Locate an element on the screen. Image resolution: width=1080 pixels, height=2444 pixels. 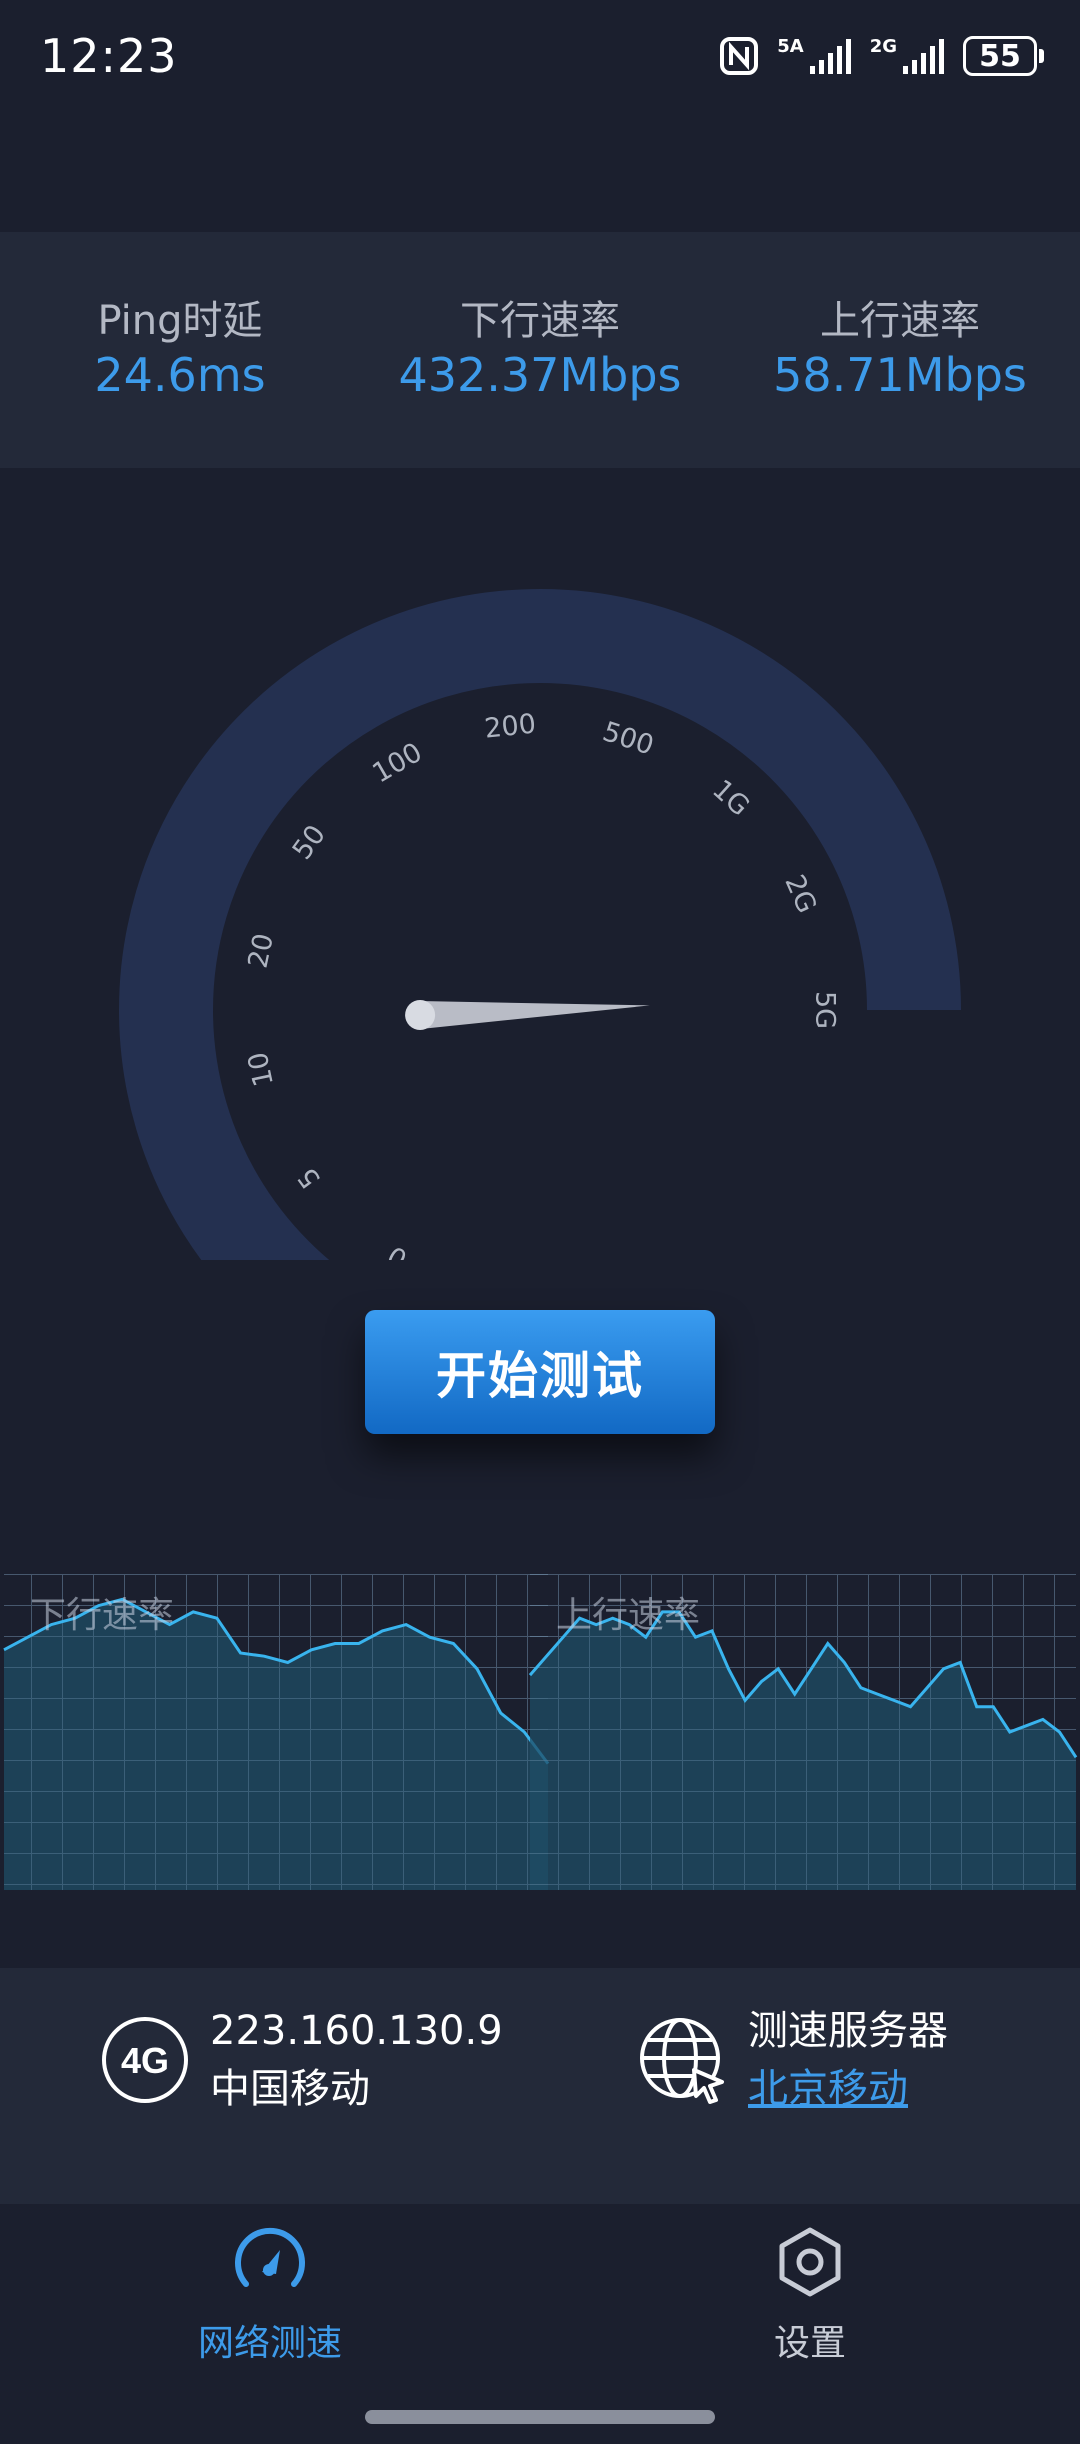
home-indicator is located at coordinates (540, 2417).